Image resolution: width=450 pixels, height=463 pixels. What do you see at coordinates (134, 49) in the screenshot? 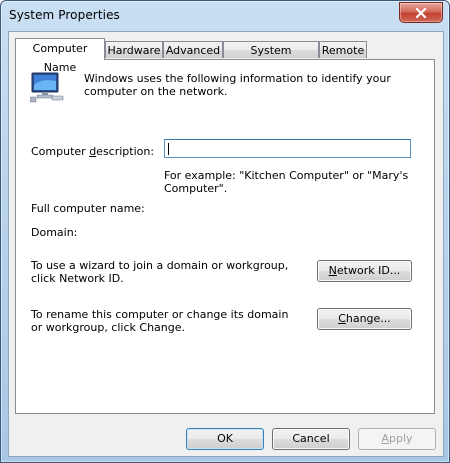
I see `tab-hardware: Hardware` at bounding box center [134, 49].